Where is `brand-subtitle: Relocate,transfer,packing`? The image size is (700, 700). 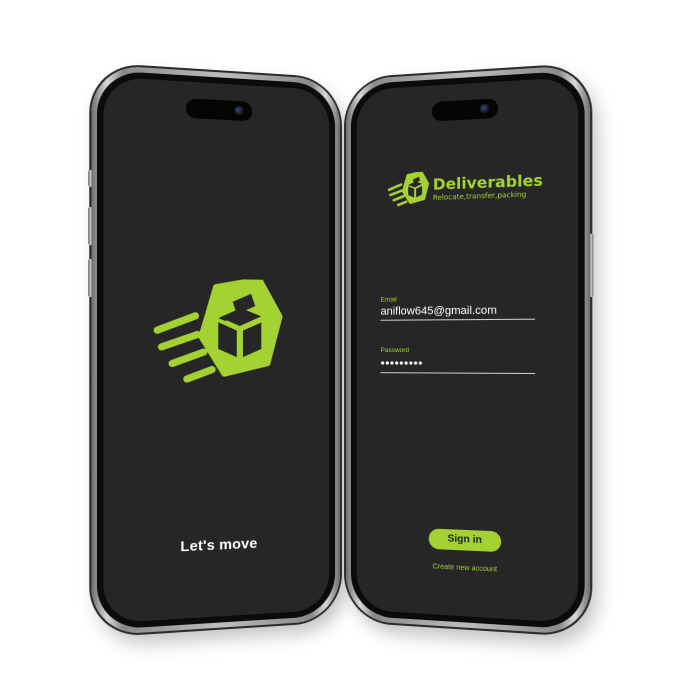 brand-subtitle: Relocate,transfer,packing is located at coordinates (479, 196).